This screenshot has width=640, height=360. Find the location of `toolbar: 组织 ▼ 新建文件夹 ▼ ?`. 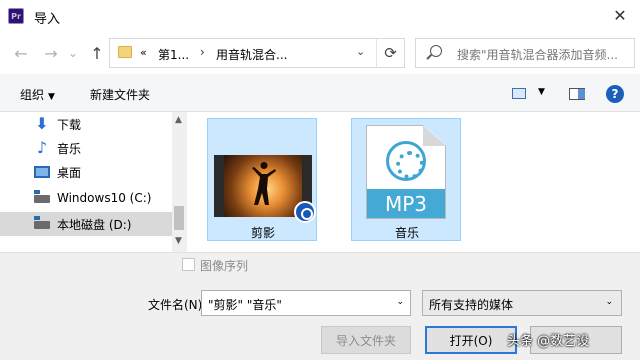

toolbar: 组织 ▼ 新建文件夹 ▼ ? is located at coordinates (320, 93).